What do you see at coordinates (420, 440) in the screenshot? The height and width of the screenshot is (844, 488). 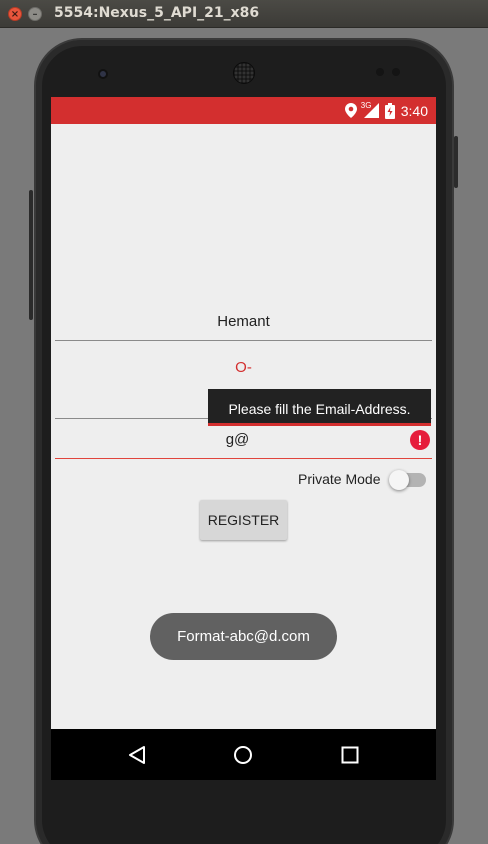 I see `error-icon: !` at bounding box center [420, 440].